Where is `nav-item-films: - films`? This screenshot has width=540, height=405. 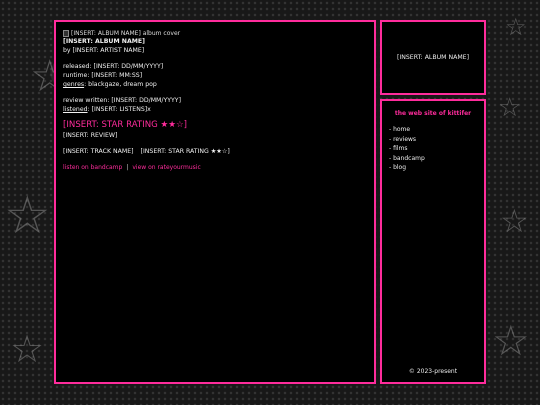
nav-item-films: - films is located at coordinates (407, 149).